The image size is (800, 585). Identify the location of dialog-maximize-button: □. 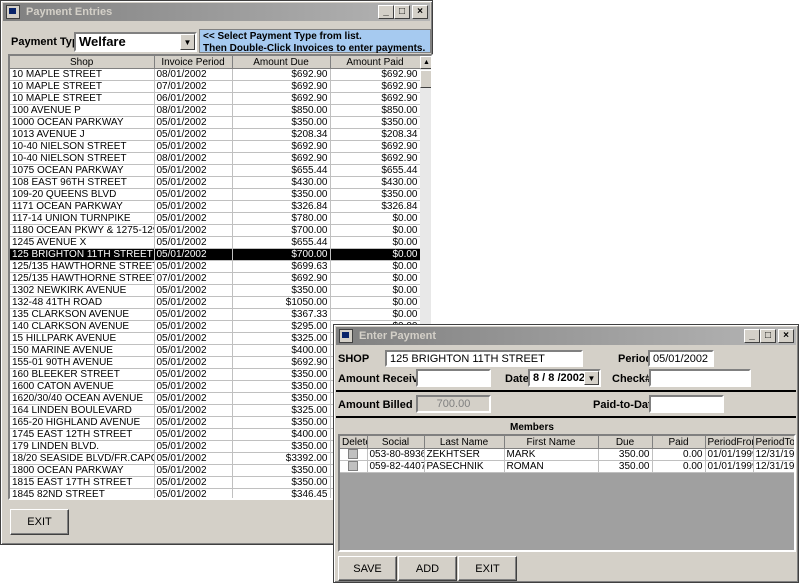
(768, 336).